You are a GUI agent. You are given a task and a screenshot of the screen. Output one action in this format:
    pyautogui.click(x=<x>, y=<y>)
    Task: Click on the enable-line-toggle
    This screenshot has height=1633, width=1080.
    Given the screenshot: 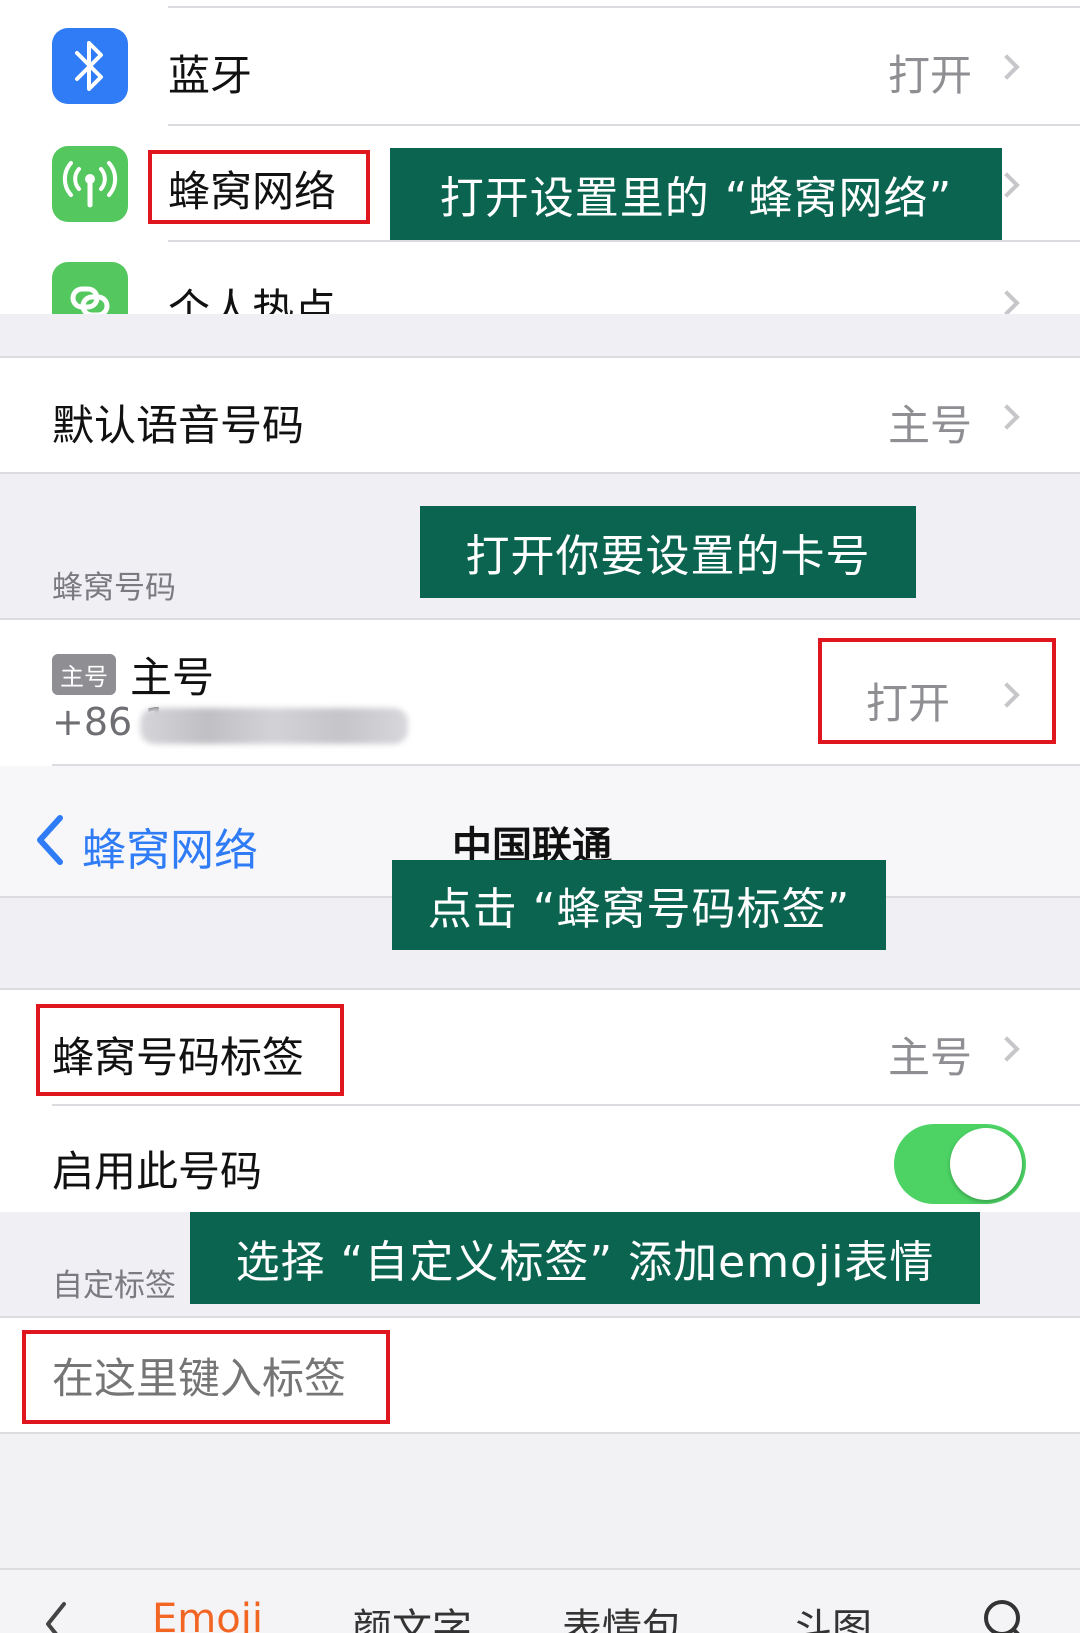 What is the action you would take?
    pyautogui.click(x=960, y=1164)
    